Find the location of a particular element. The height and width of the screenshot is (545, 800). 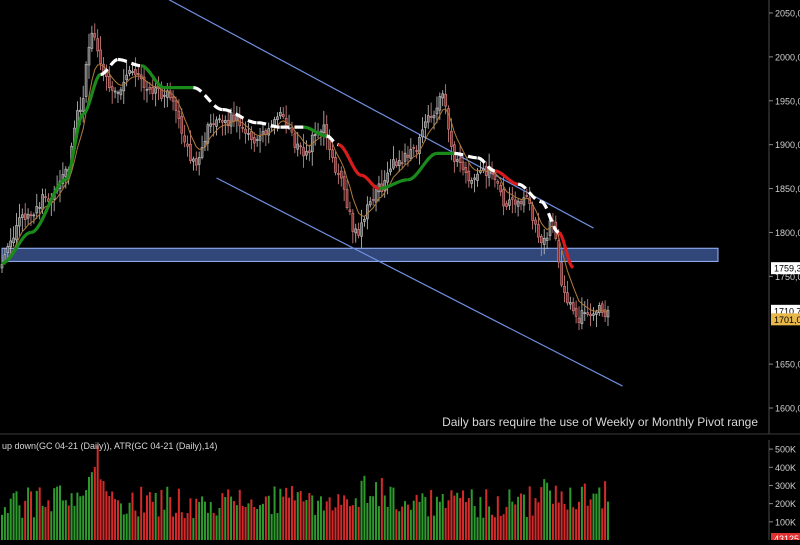

support-zone is located at coordinates (360, 254).